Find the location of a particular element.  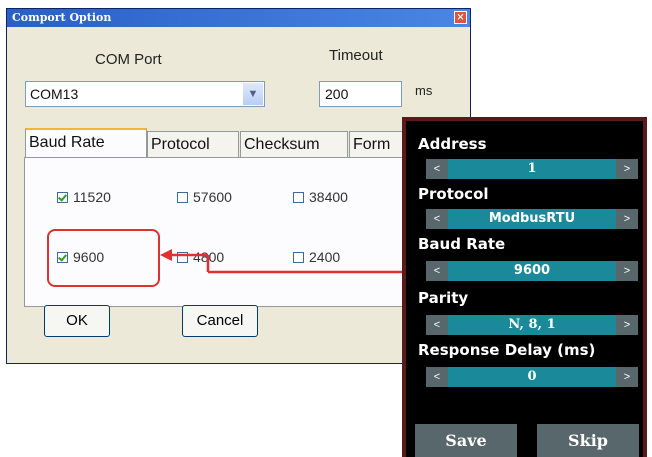

address-value: 1 is located at coordinates (532, 168).